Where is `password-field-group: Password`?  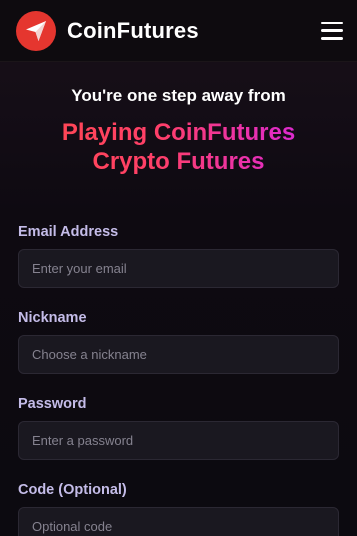 password-field-group: Password is located at coordinates (178, 428).